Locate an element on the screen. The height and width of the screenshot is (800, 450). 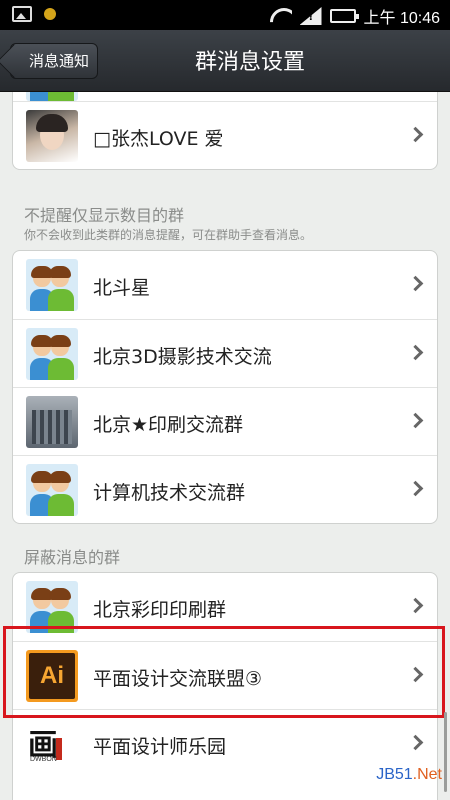
title-bar: 消息通知 群消息设置 is located at coordinates (225, 61).